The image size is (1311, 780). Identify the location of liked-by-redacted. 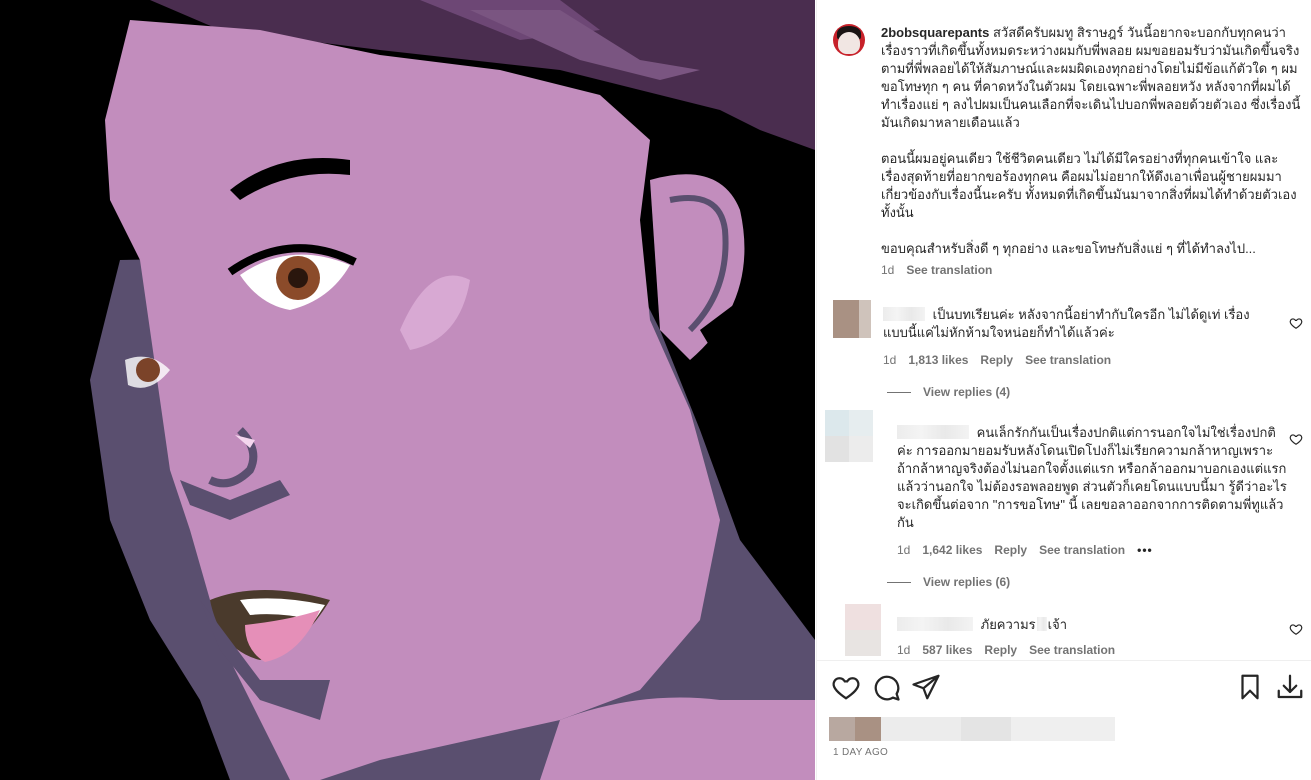
(972, 729).